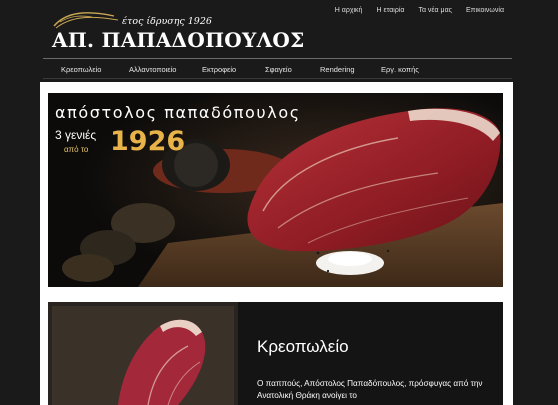  What do you see at coordinates (349, 10) in the screenshot?
I see `topnav-home-link: Η αρχική` at bounding box center [349, 10].